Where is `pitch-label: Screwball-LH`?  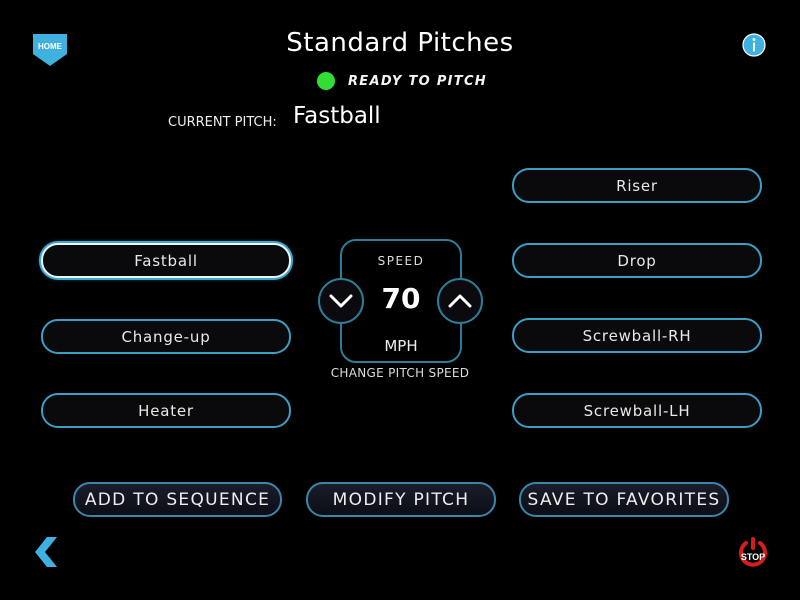 pitch-label: Screwball-LH is located at coordinates (637, 410).